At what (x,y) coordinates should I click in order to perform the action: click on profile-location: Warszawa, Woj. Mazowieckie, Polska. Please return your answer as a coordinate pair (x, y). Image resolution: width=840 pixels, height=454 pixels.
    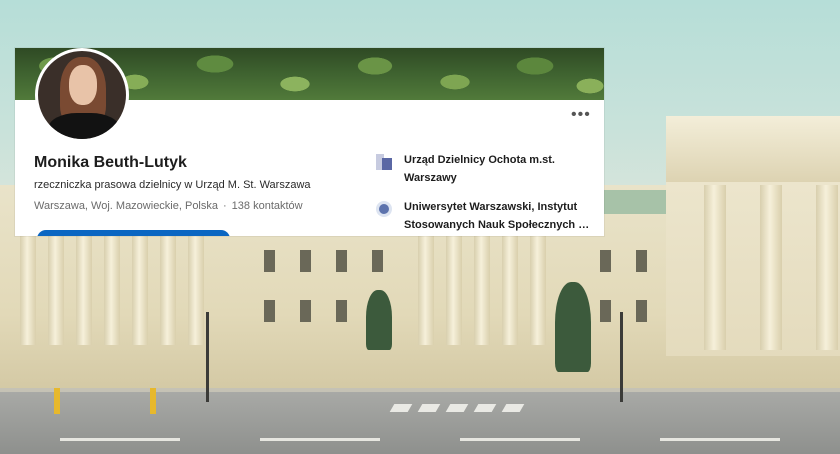
    Looking at the image, I should click on (126, 206).